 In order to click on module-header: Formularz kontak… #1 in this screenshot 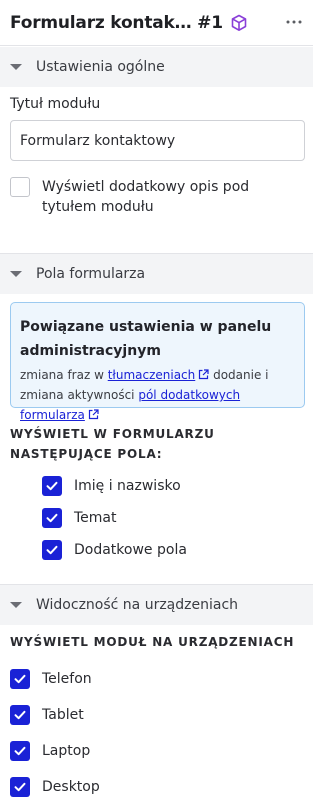, I will do `click(156, 23)`.